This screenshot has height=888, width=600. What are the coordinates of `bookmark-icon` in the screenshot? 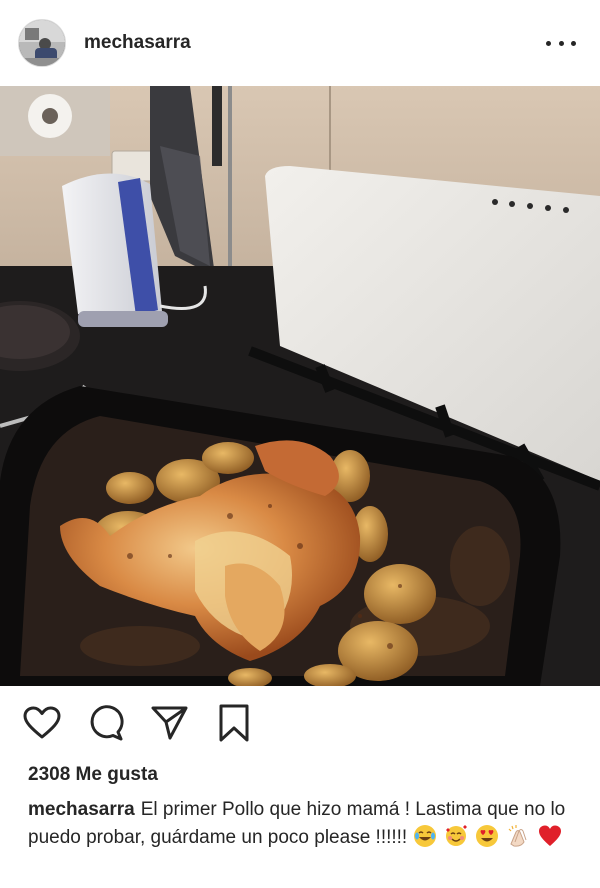 It's located at (234, 723).